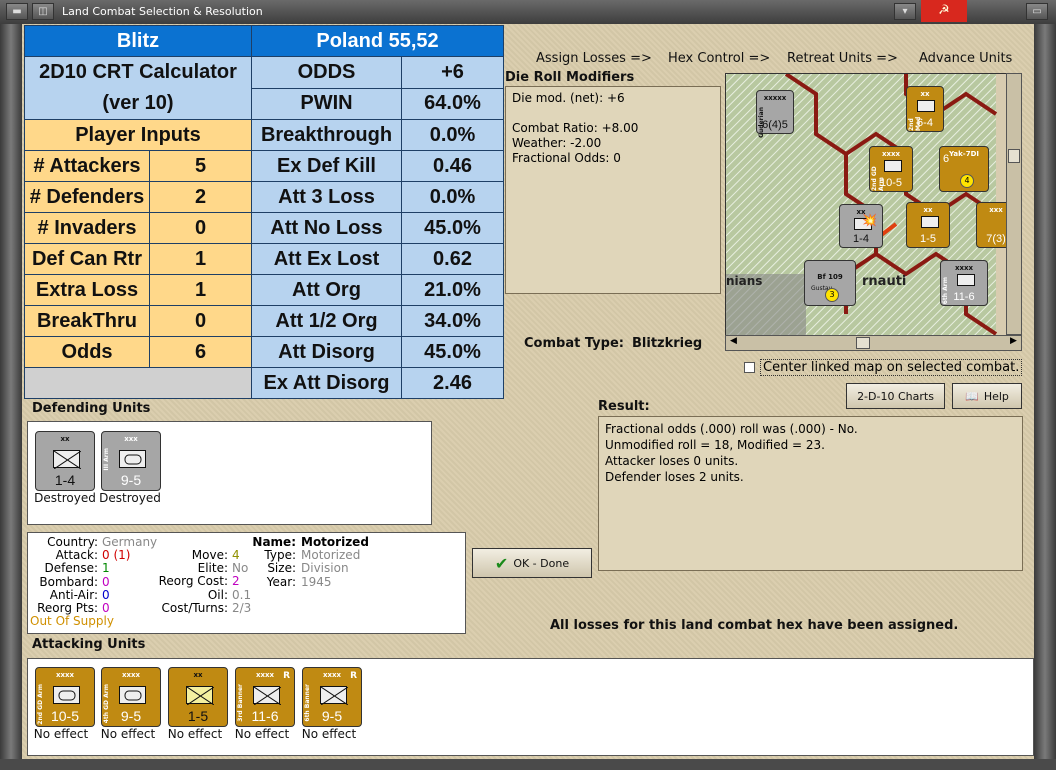  Describe the element at coordinates (65, 697) in the screenshot. I see `attacker-counter: xxxx 10-5 2nd GD Arm` at that location.